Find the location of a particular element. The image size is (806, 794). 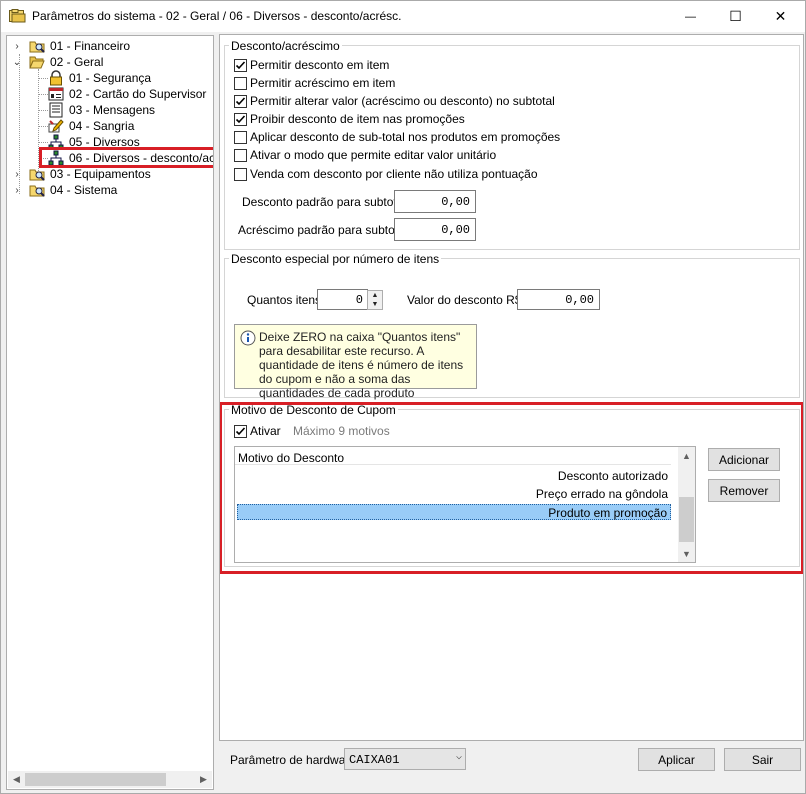

option-proibir-desconto-promocoes: Proibir desconto de item nas promoções is located at coordinates (349, 119).